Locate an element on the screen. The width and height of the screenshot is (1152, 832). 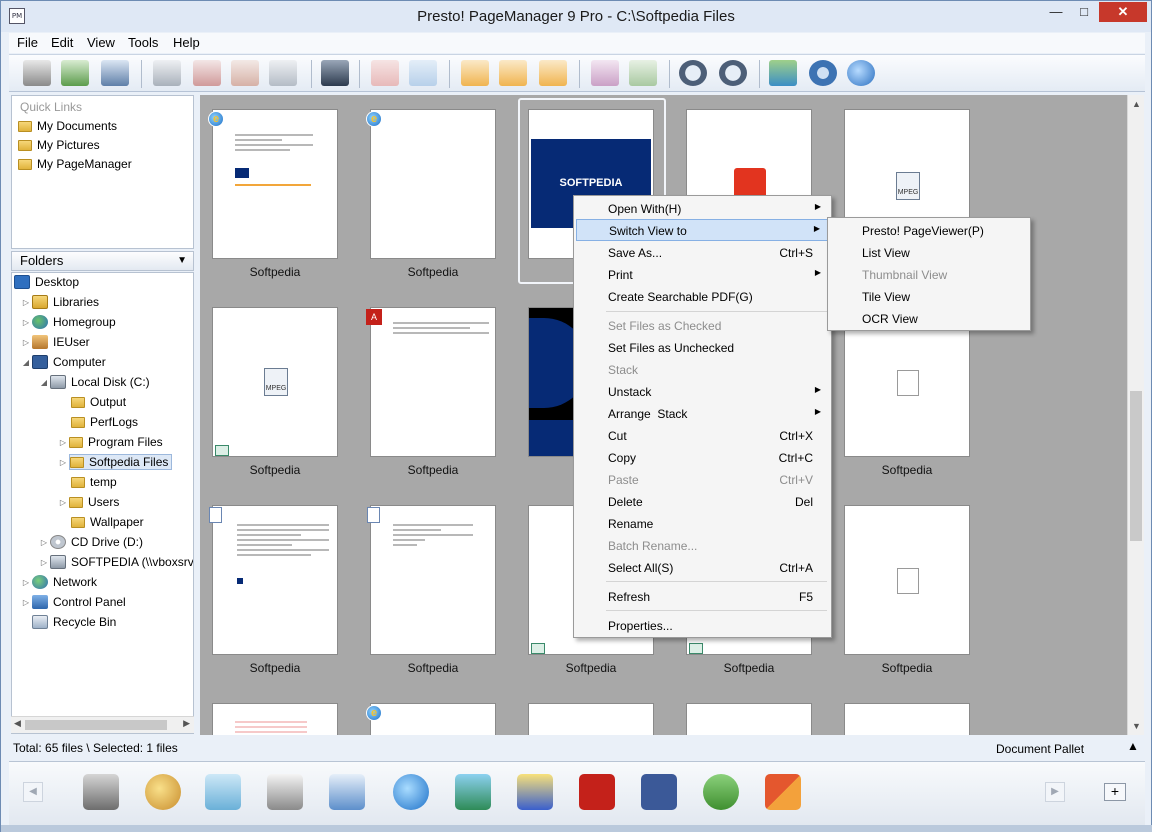
update-icon is located at coordinates (861, 73).